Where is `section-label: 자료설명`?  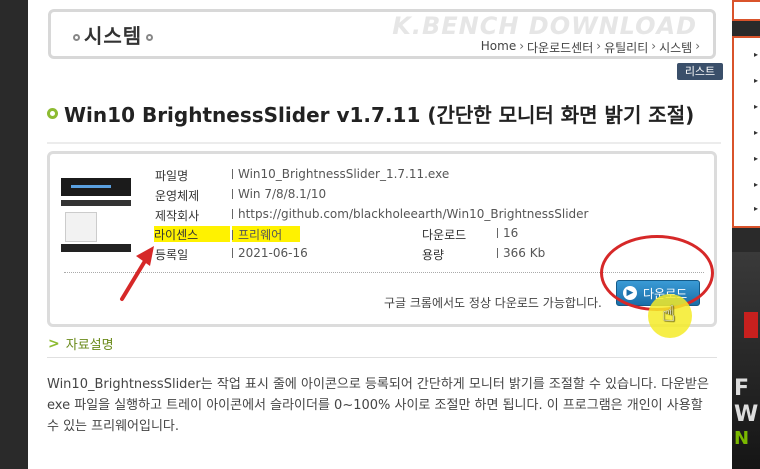 section-label: 자료설명 is located at coordinates (89, 345).